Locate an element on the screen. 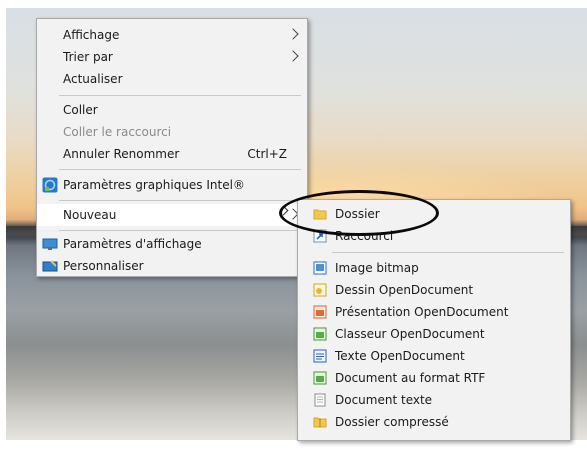 This screenshot has width=587, height=449. submenu-item-document-texte: Document texte is located at coordinates (434, 400).